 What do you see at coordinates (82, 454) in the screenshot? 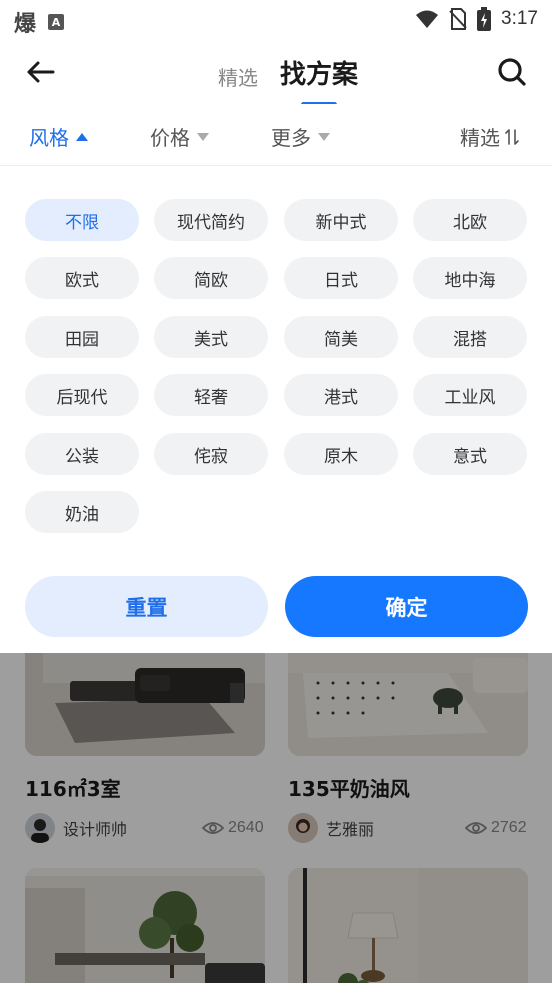
I see `style-chip: 公装` at bounding box center [82, 454].